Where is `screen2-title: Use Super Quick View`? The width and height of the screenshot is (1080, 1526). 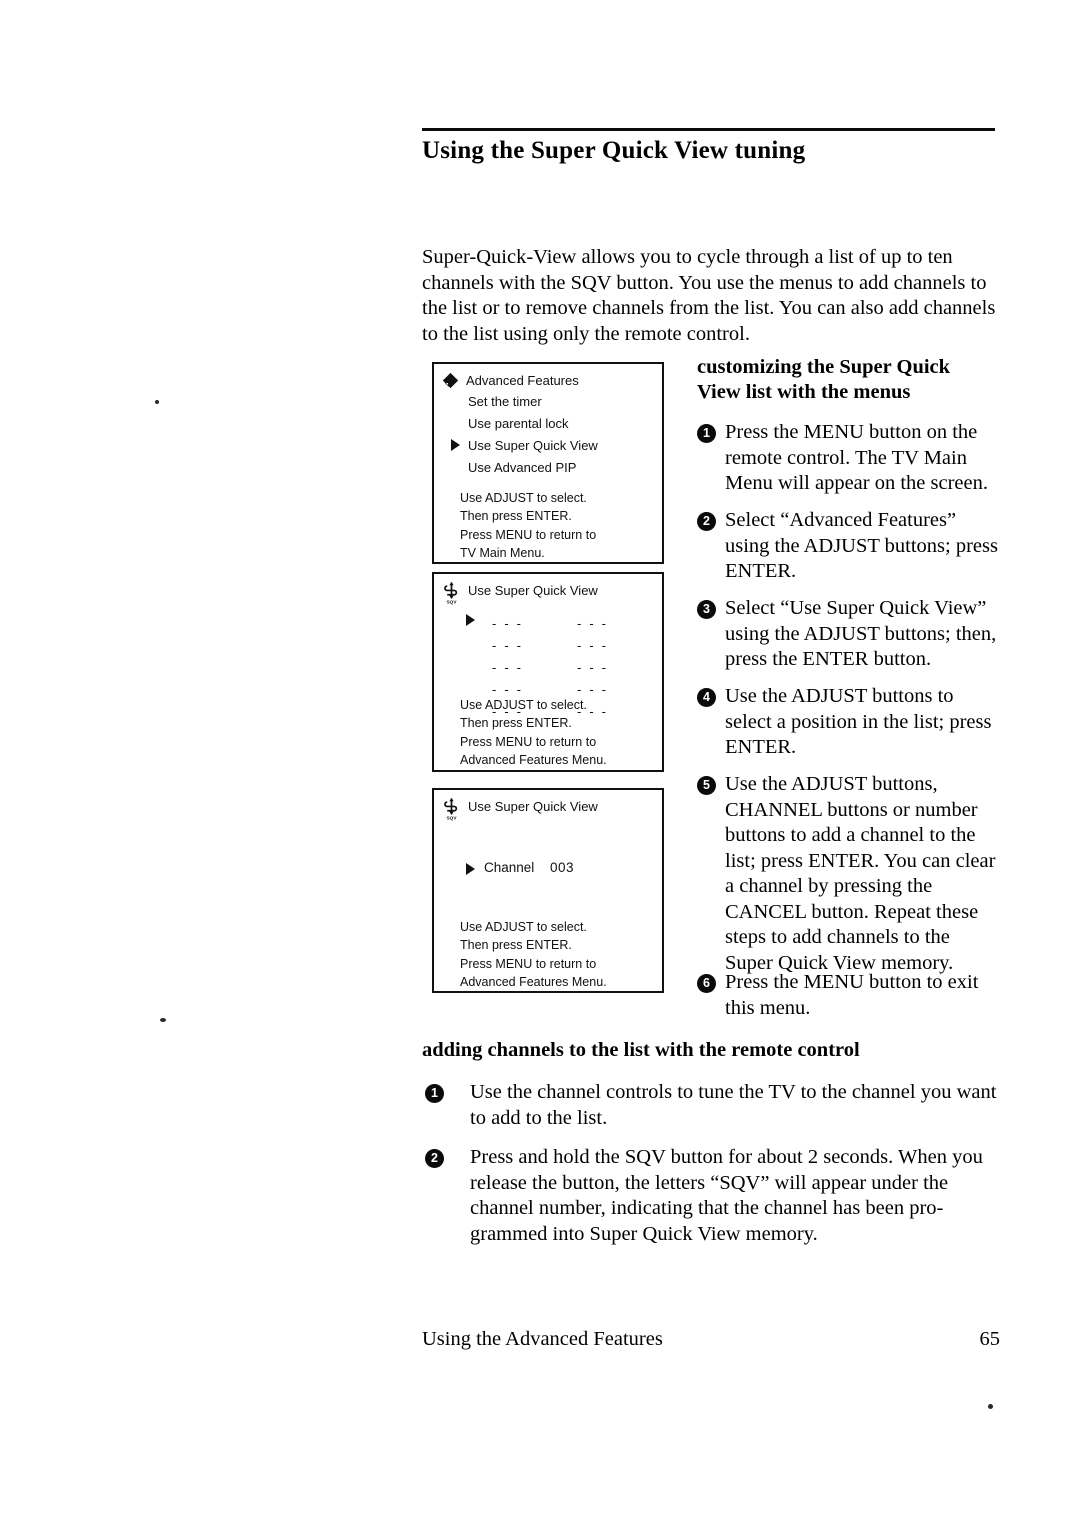 screen2-title: Use Super Quick View is located at coordinates (533, 590).